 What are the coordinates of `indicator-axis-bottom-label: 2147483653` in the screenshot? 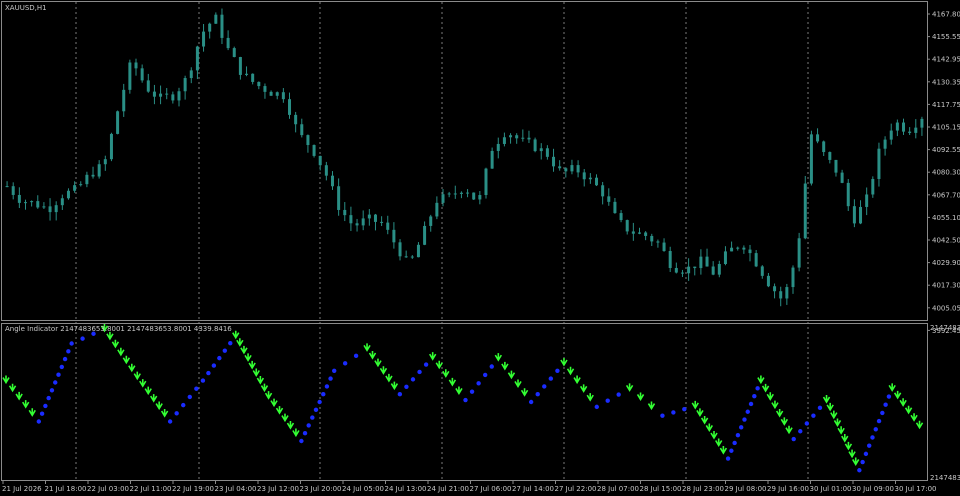 It's located at (945, 478).